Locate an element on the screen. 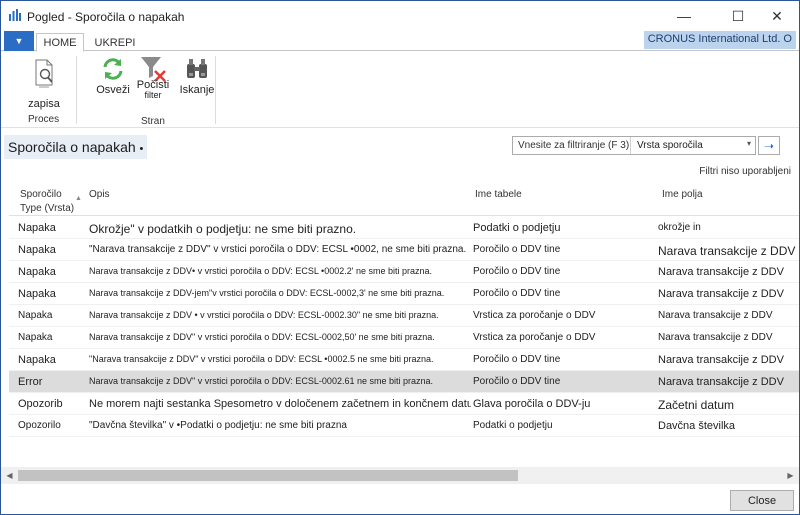 The image size is (800, 515). cell-field-name: okrožje in is located at coordinates (679, 227).